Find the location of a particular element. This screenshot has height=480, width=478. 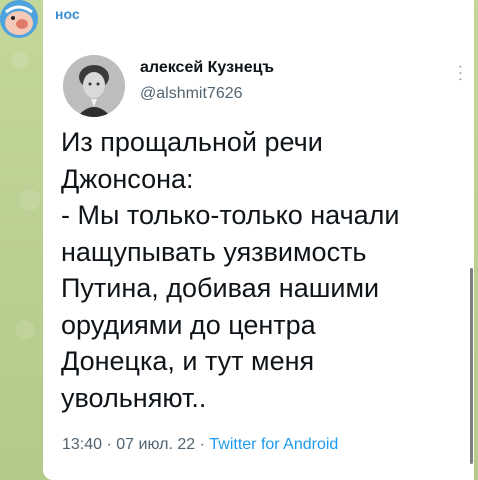

author-handle: @alshmit7626 is located at coordinates (191, 94).